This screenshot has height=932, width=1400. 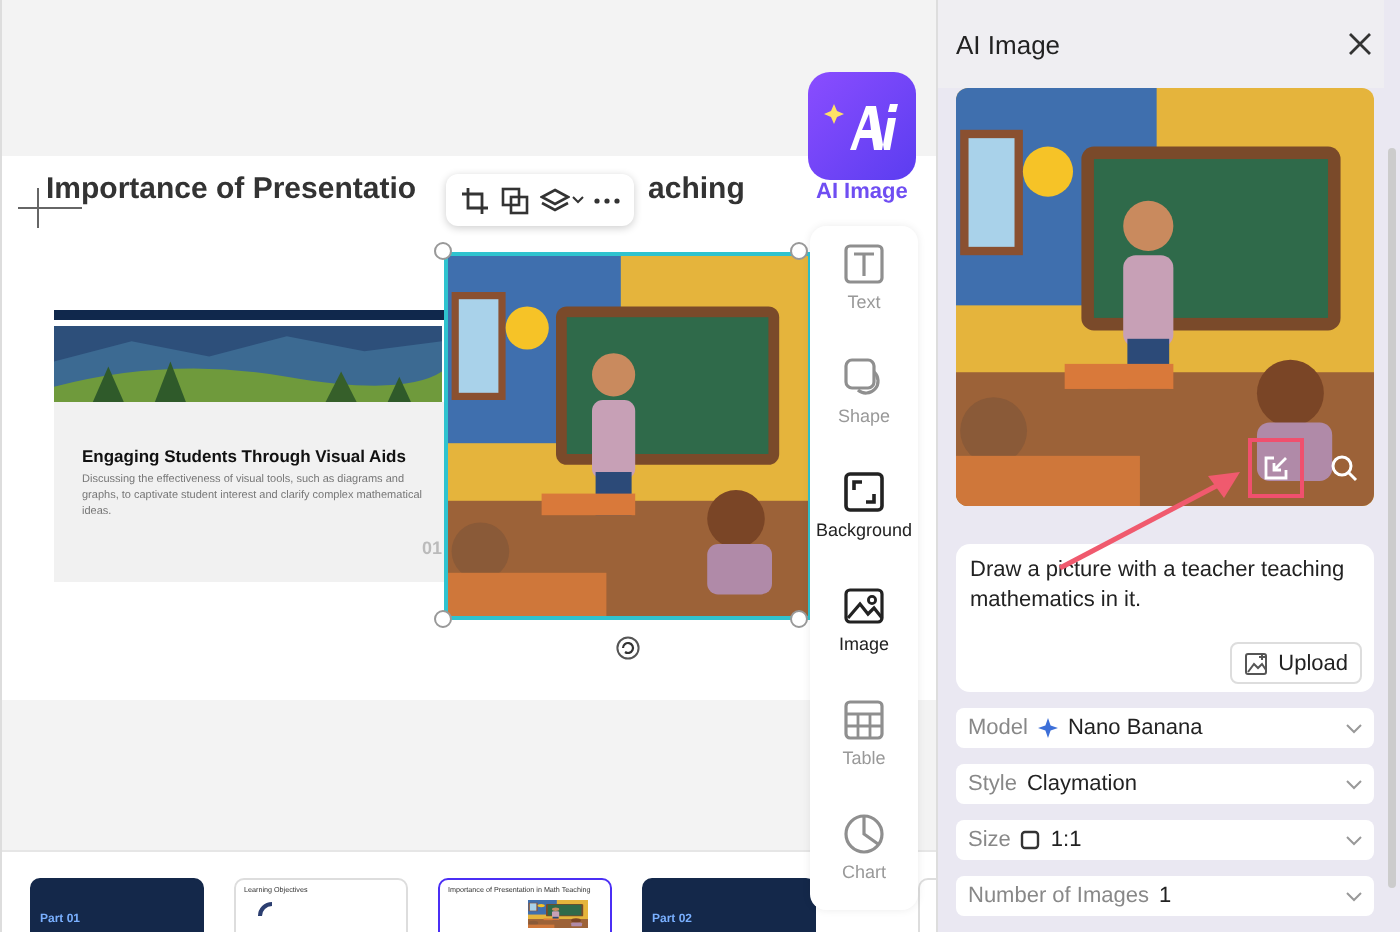 I want to click on image-add-icon, so click(x=1256, y=663).